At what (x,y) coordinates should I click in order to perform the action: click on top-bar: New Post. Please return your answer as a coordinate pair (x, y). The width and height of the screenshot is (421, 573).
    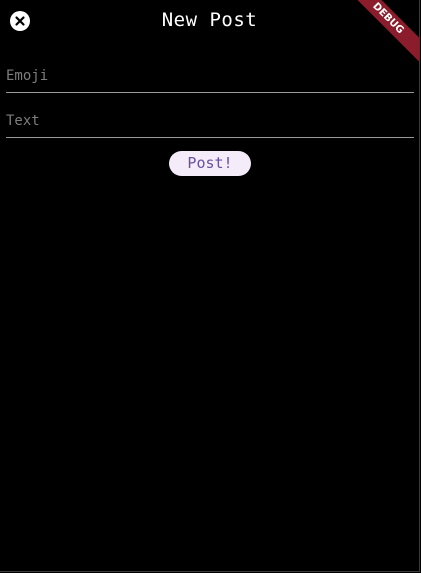
    Looking at the image, I should click on (209, 21).